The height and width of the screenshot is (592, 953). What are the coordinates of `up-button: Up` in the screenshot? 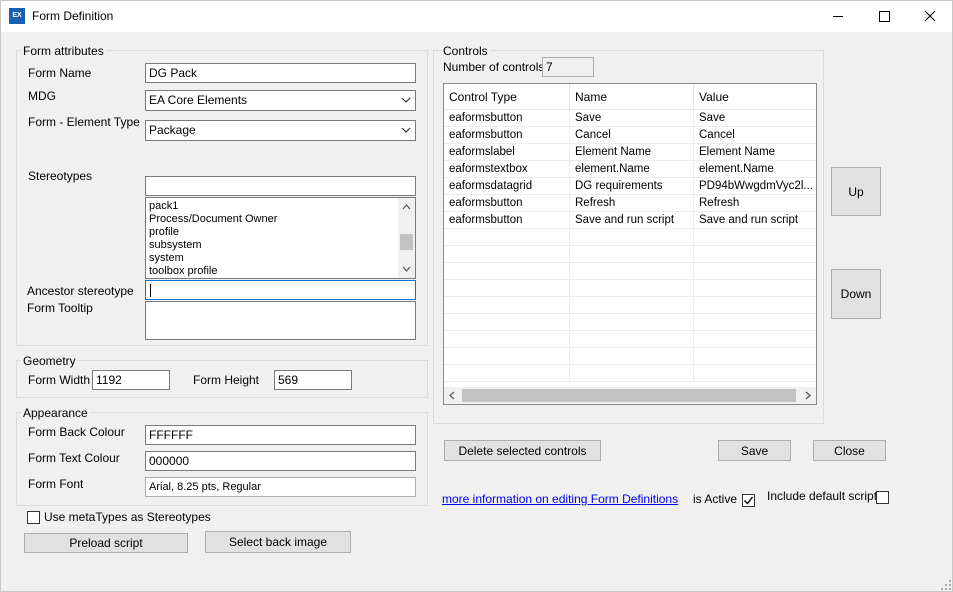 It's located at (856, 191).